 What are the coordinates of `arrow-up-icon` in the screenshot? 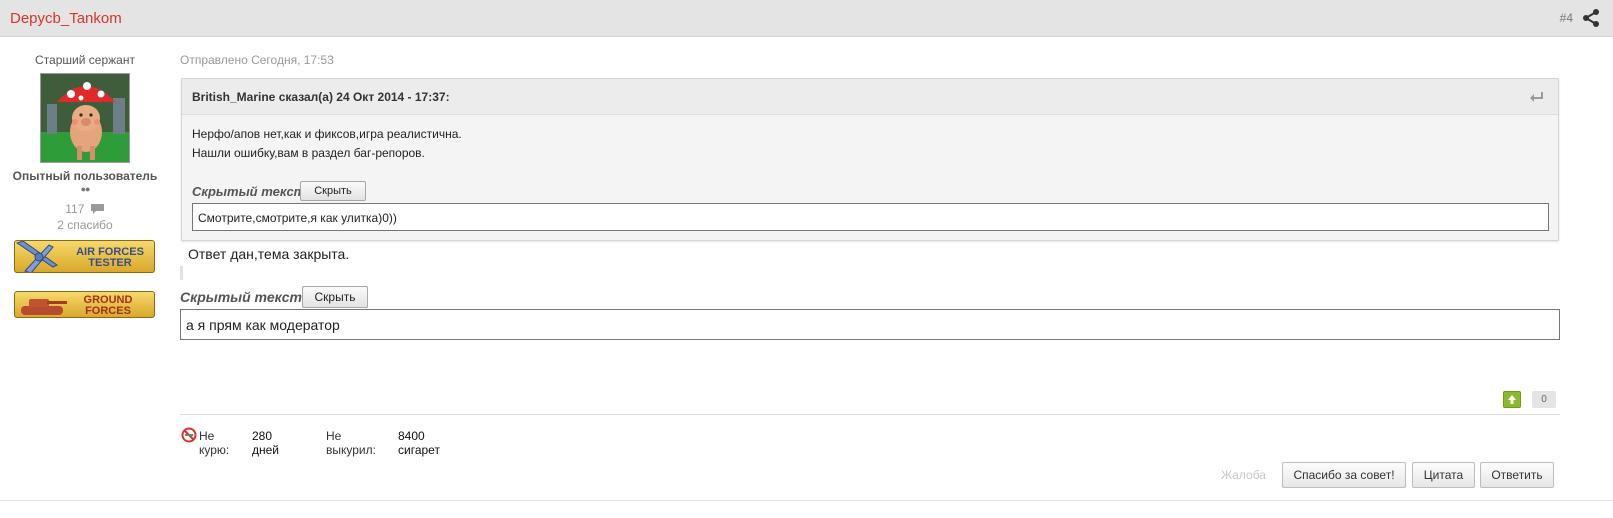 It's located at (1512, 399).